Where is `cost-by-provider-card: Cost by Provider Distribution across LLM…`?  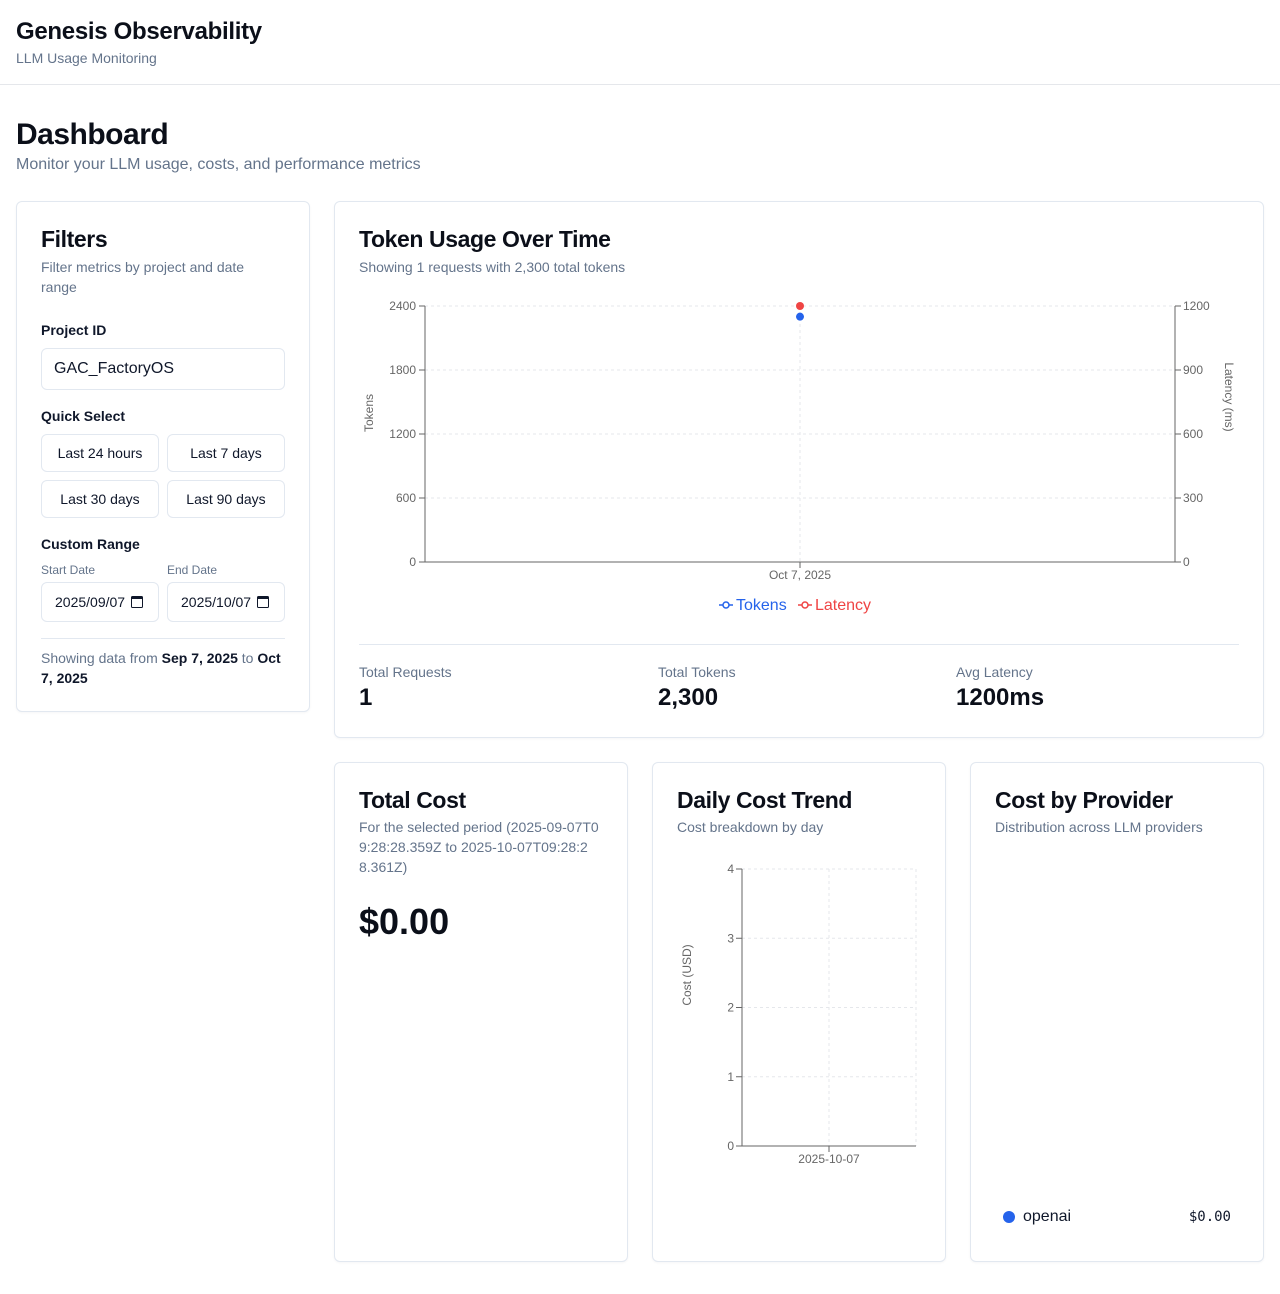 cost-by-provider-card: Cost by Provider Distribution across LLM… is located at coordinates (1117, 1012).